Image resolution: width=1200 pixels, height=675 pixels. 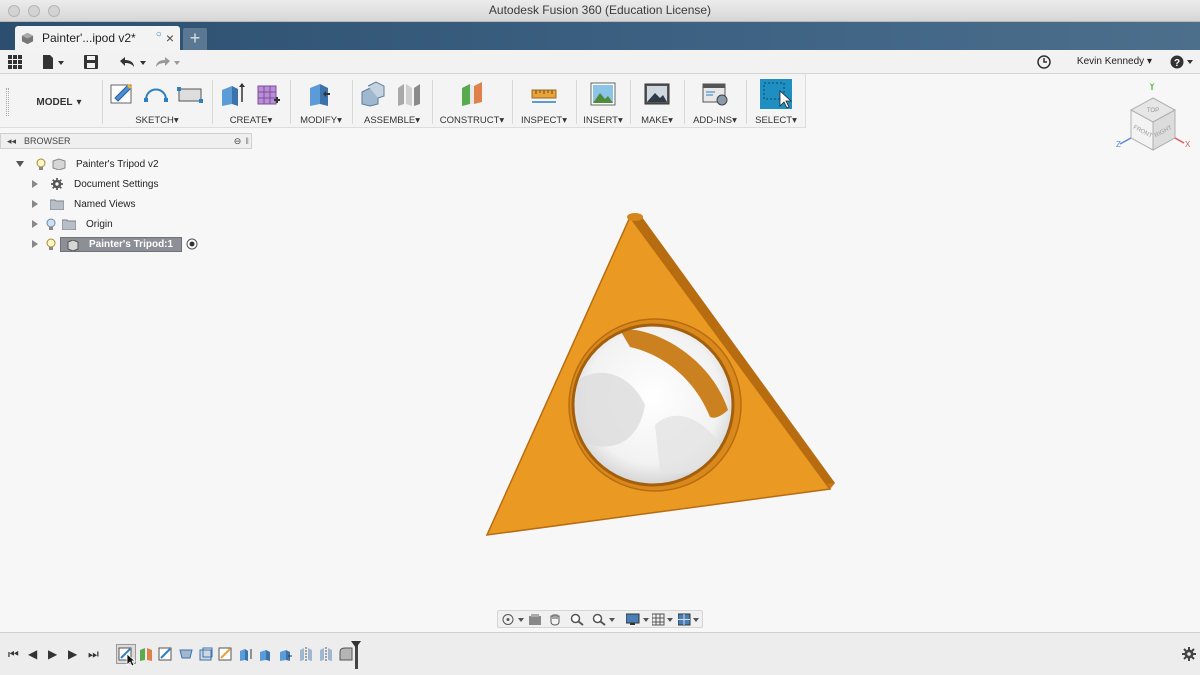 What do you see at coordinates (87, 164) in the screenshot?
I see `browser-root-item: Painter's Tripod v2` at bounding box center [87, 164].